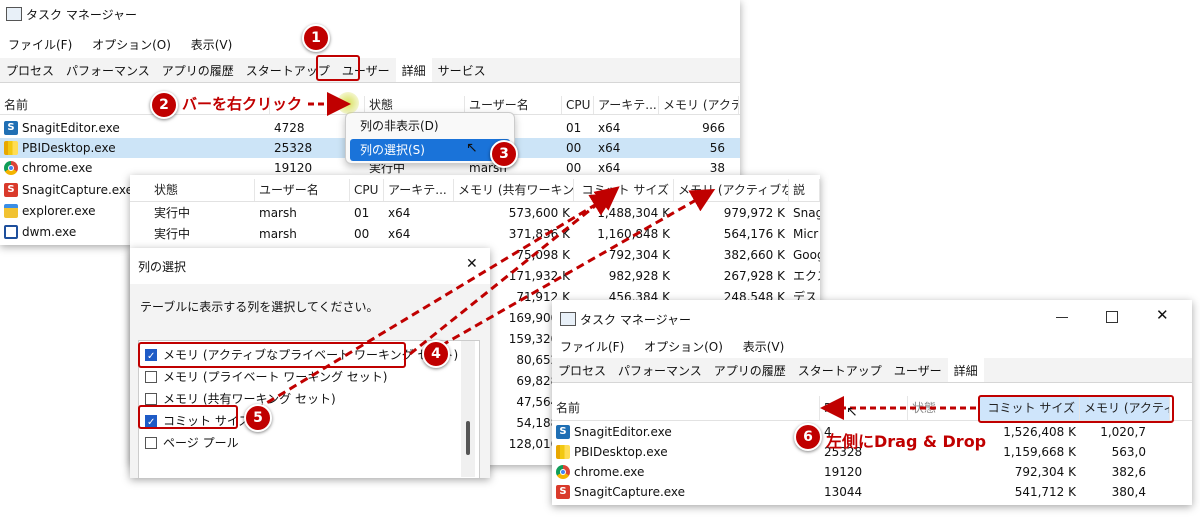 The width and height of the screenshot is (1200, 525). What do you see at coordinates (316, 38) in the screenshot?
I see `step-1-badge: 1` at bounding box center [316, 38].